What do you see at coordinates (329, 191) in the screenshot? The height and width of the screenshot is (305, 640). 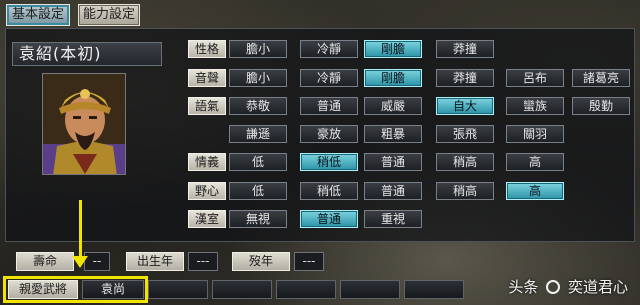 I see `option-ambition: 稍低` at bounding box center [329, 191].